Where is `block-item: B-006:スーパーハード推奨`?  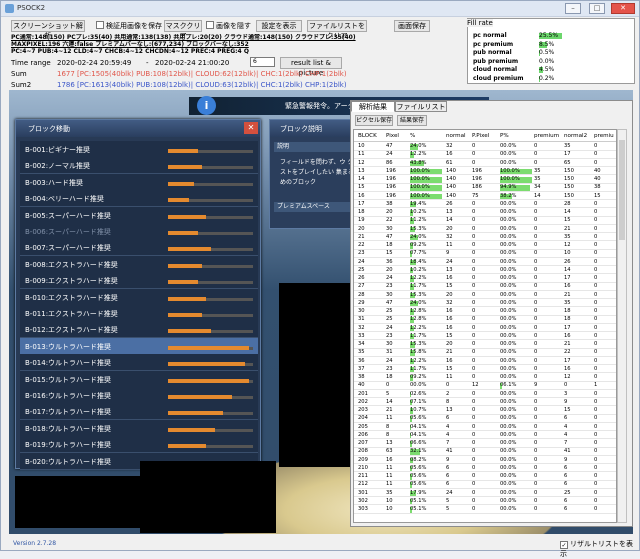
block-item: B-006:スーパーハード推奨 is located at coordinates (139, 231).